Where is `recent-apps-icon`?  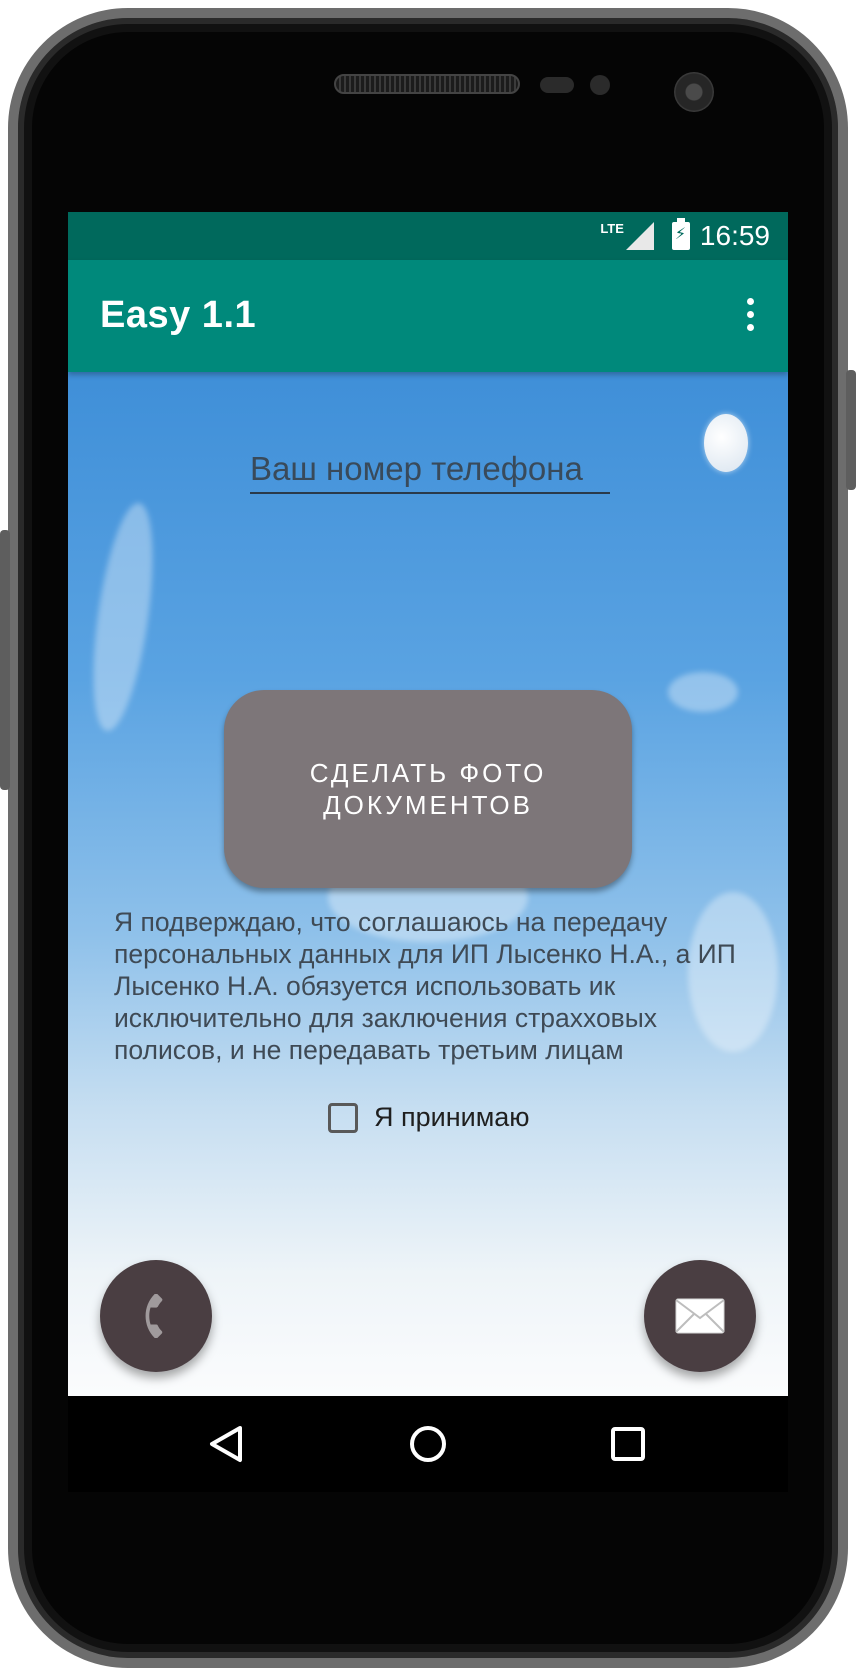 recent-apps-icon is located at coordinates (628, 1444).